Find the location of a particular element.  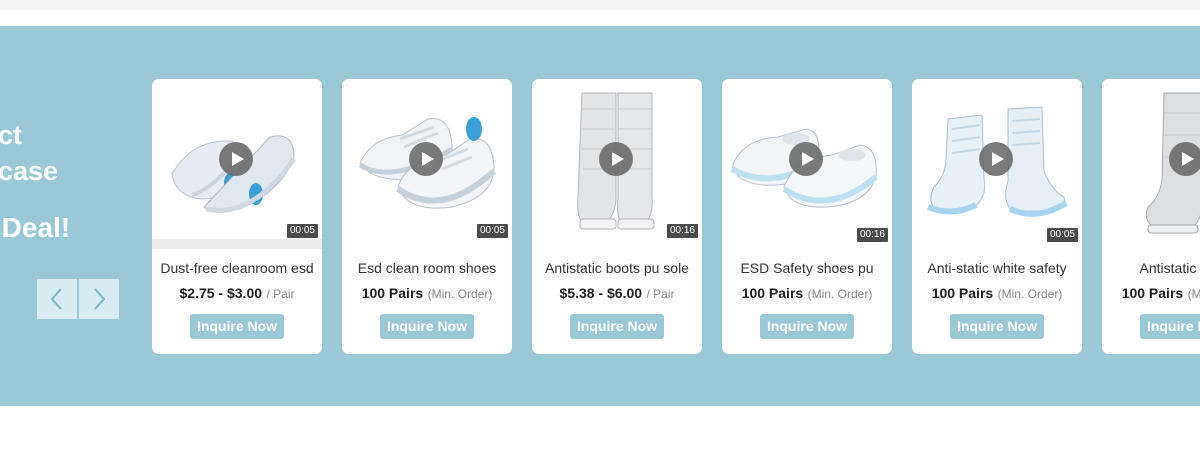

carousel-next-button is located at coordinates (99, 299).